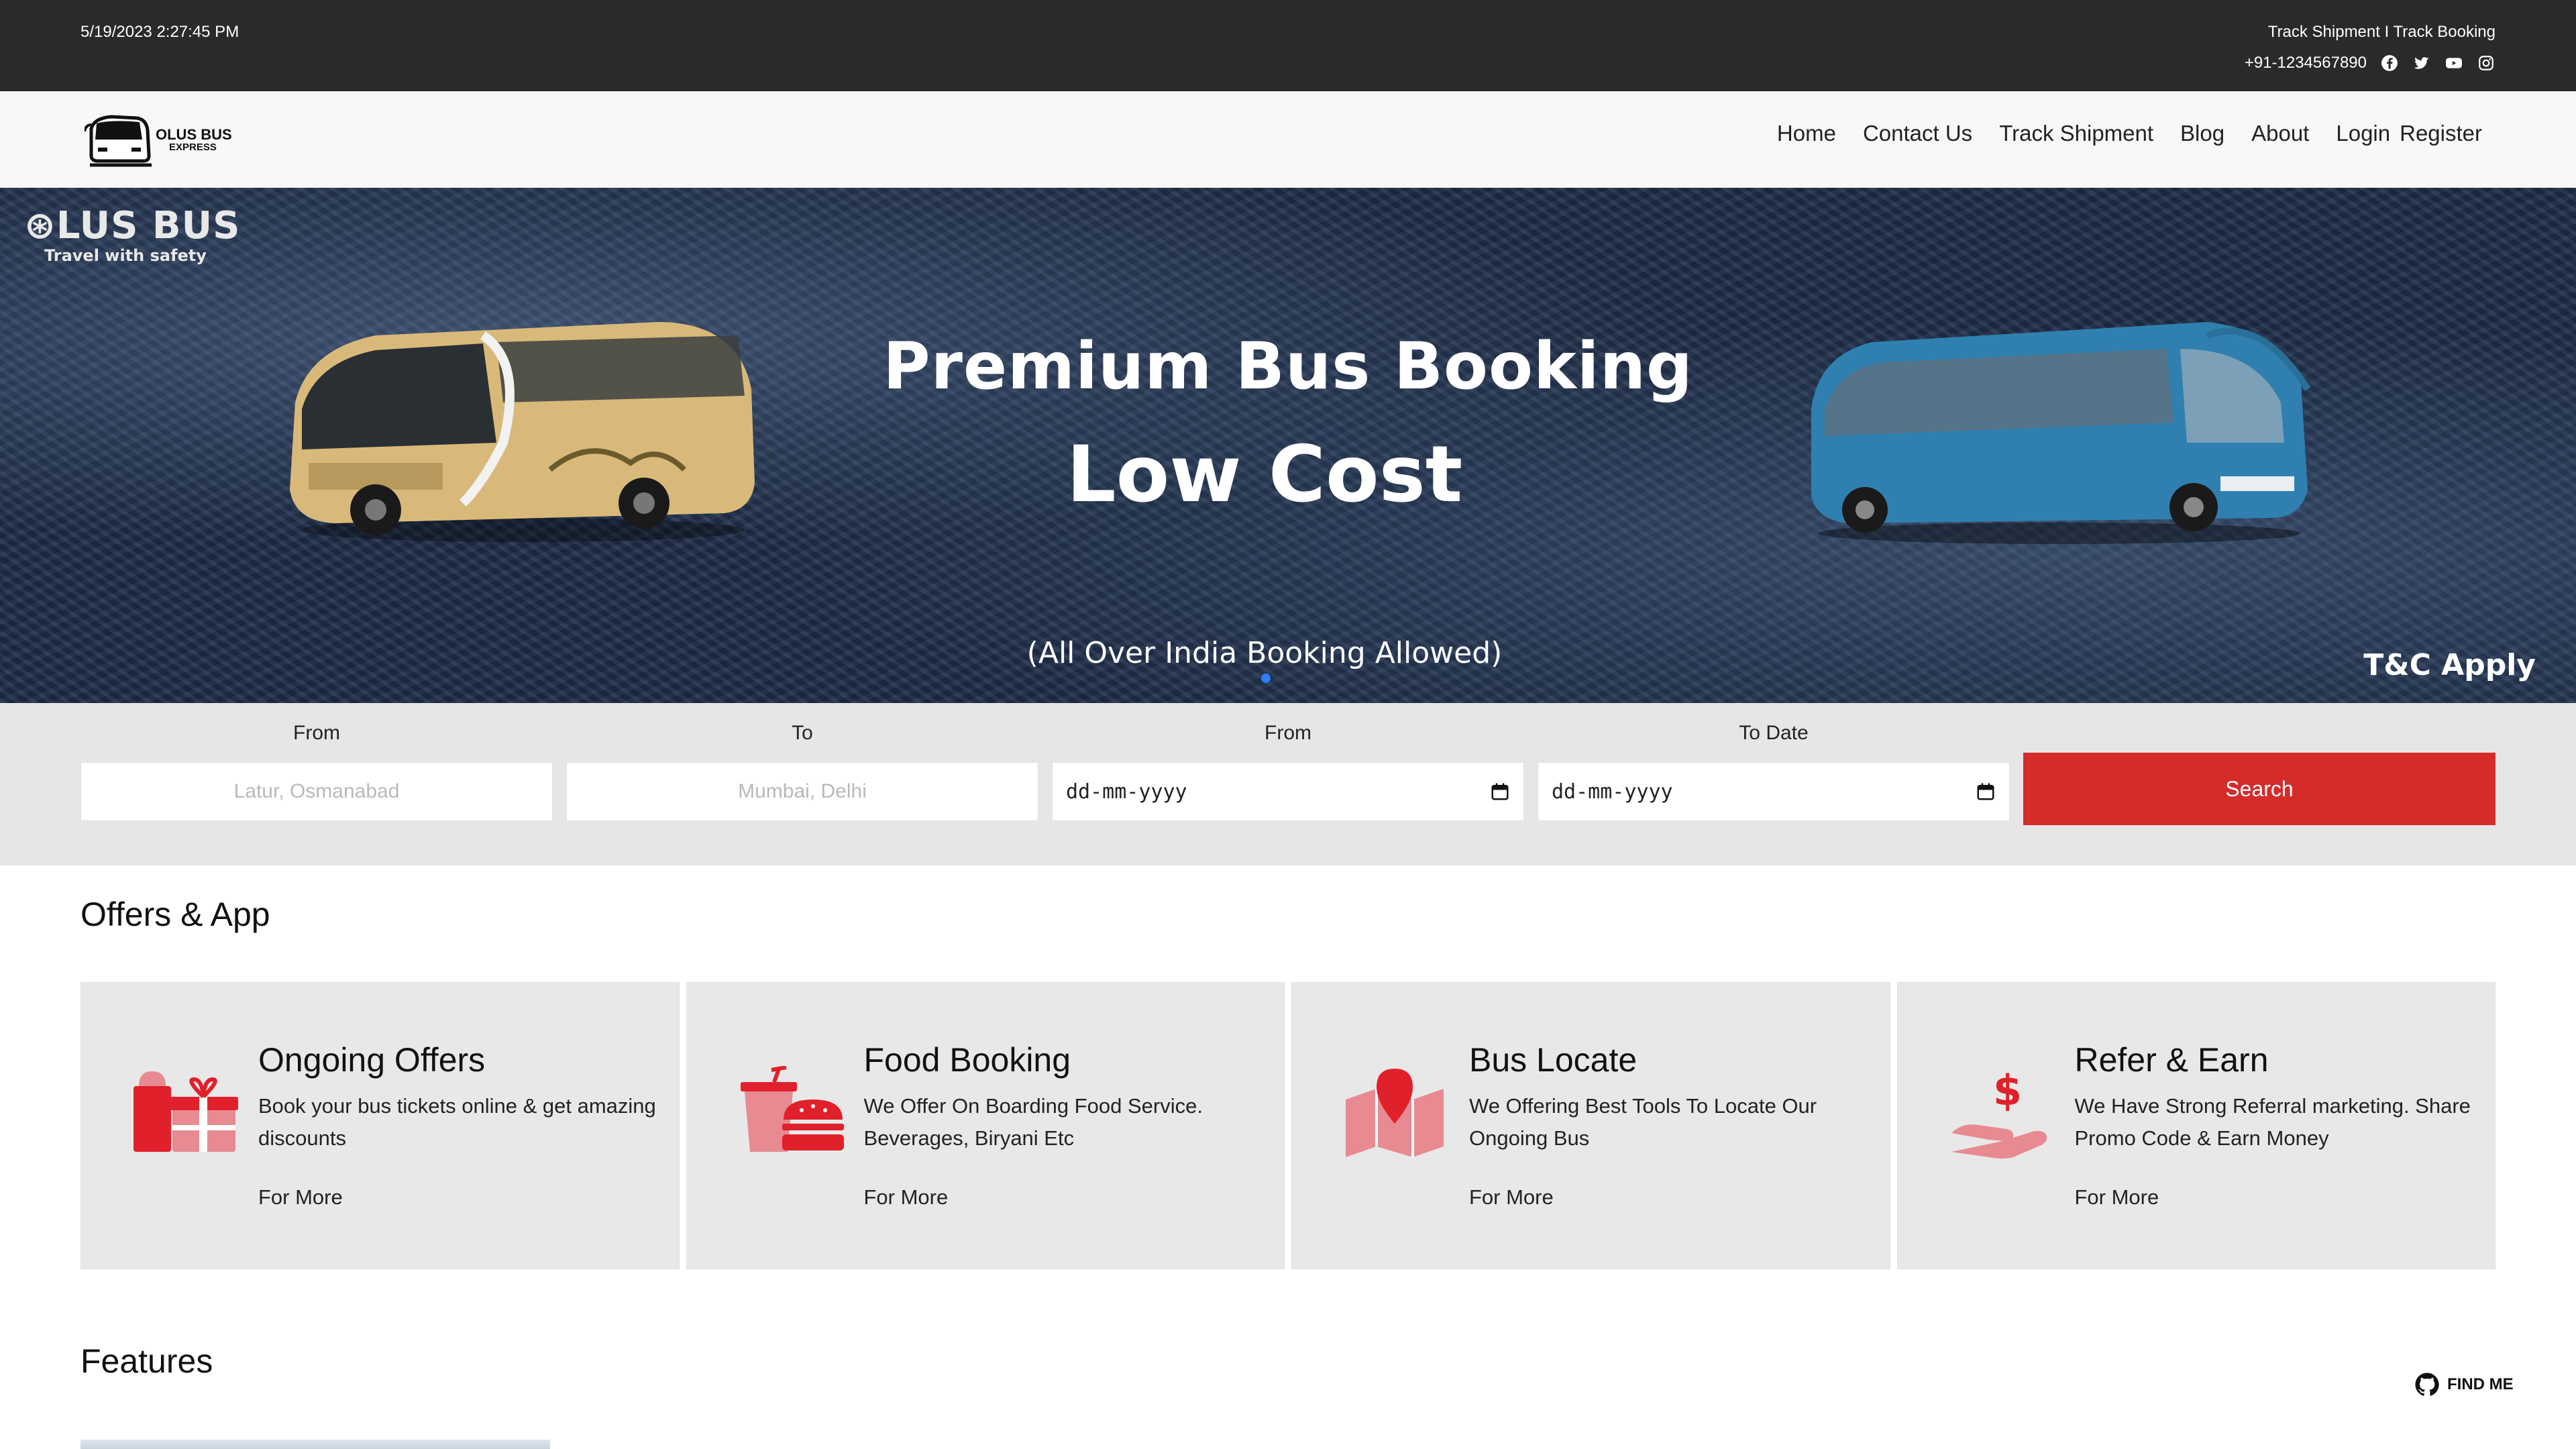 The image size is (2576, 1449). I want to click on gift-icon, so click(185, 1111).